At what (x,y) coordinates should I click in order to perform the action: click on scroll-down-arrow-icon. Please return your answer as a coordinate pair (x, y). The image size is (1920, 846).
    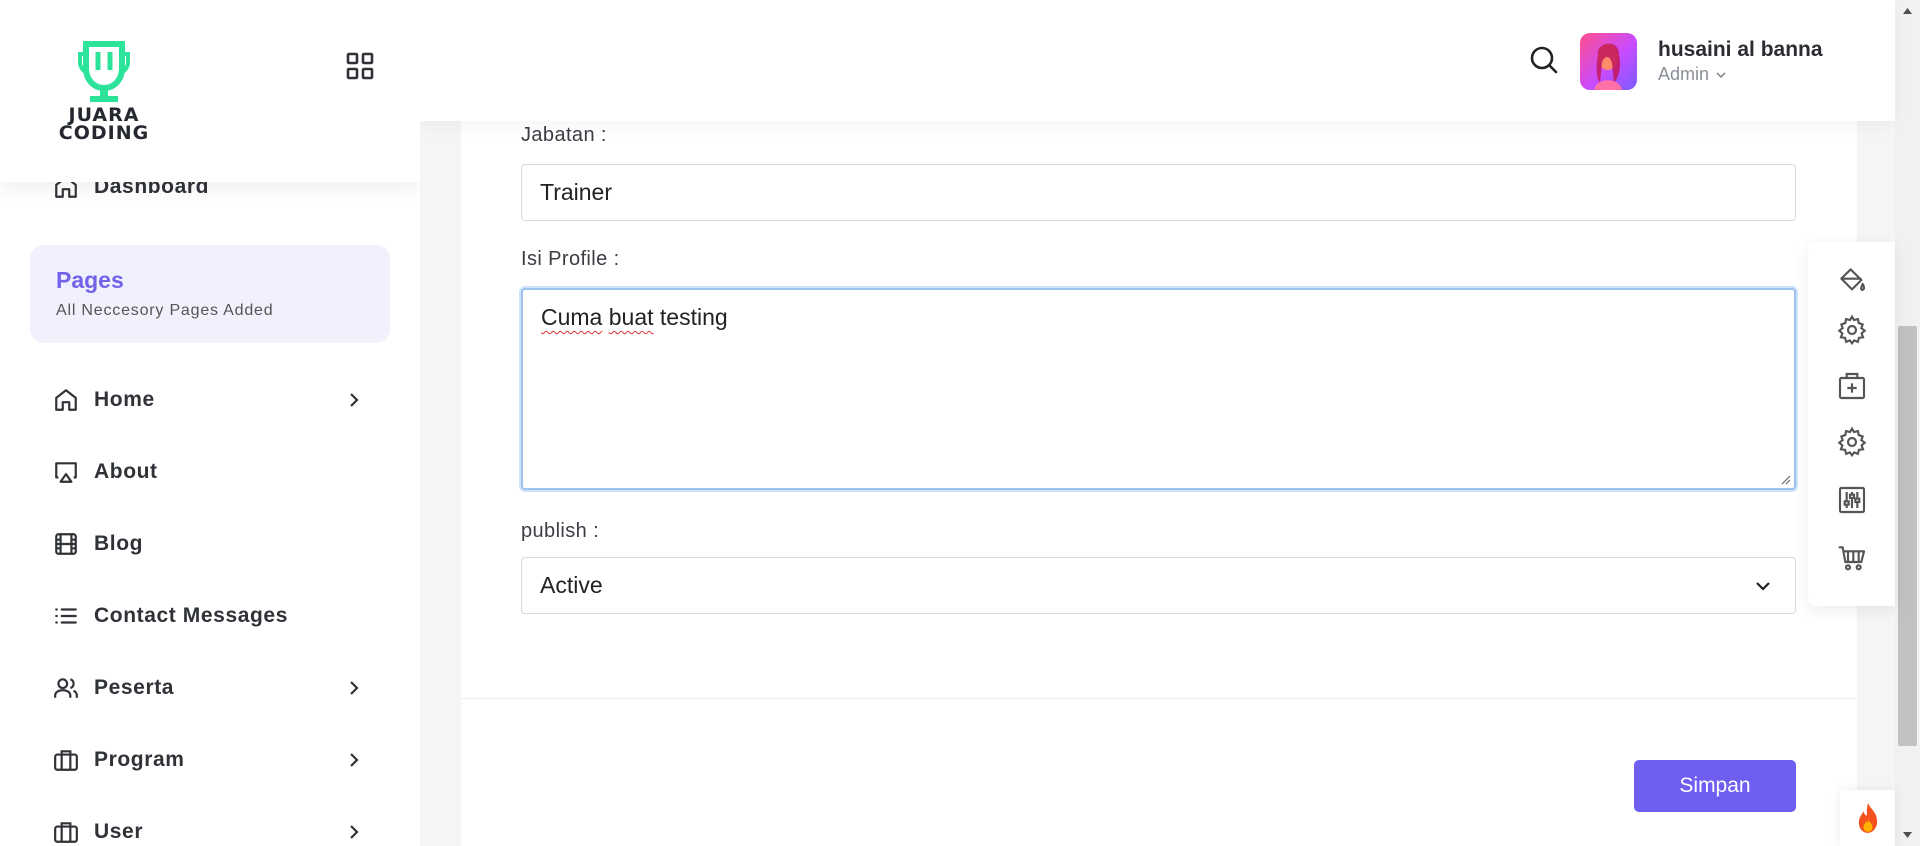
    Looking at the image, I should click on (1907, 835).